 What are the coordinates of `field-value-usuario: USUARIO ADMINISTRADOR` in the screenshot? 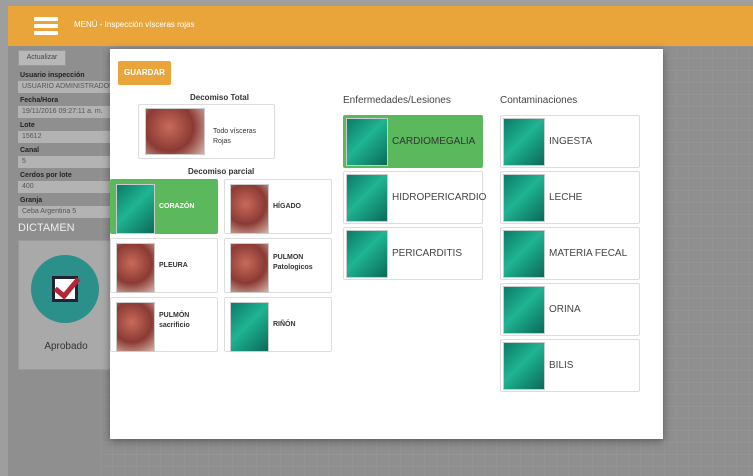 It's located at (66, 87).